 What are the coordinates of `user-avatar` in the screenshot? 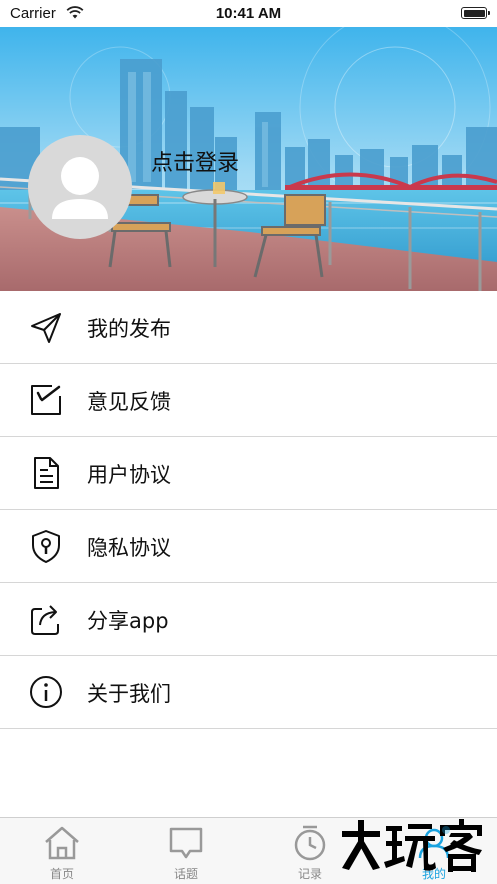 It's located at (80, 187).